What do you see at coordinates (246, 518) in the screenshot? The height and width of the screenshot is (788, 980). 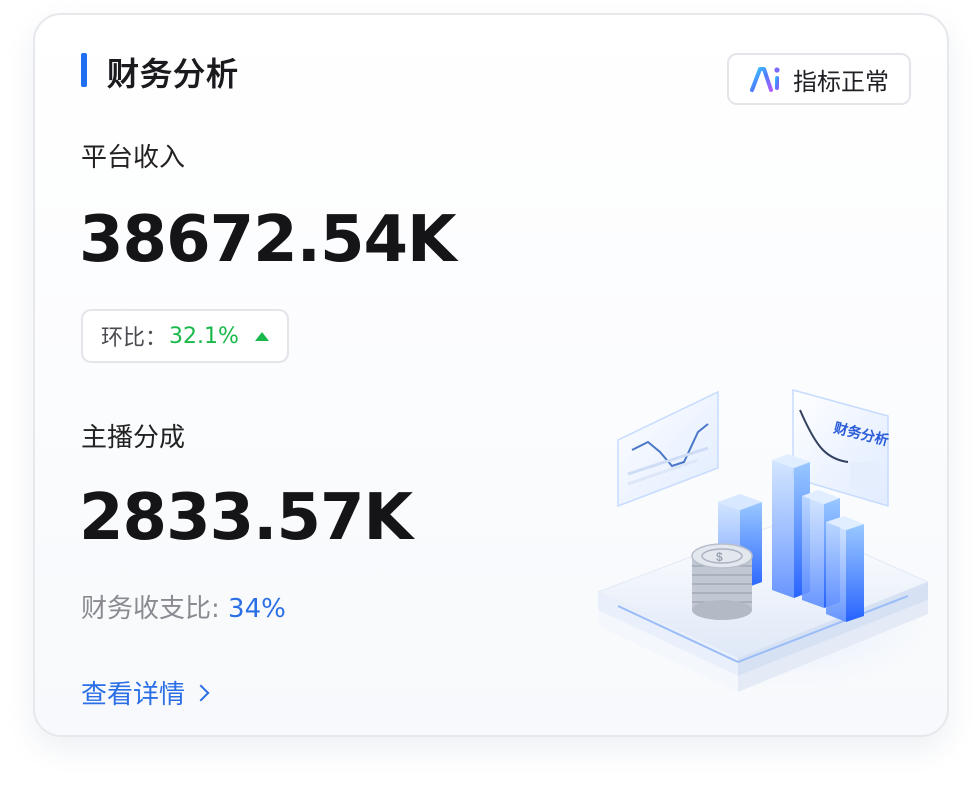 I see `anchor-share-value: 2833.57K` at bounding box center [246, 518].